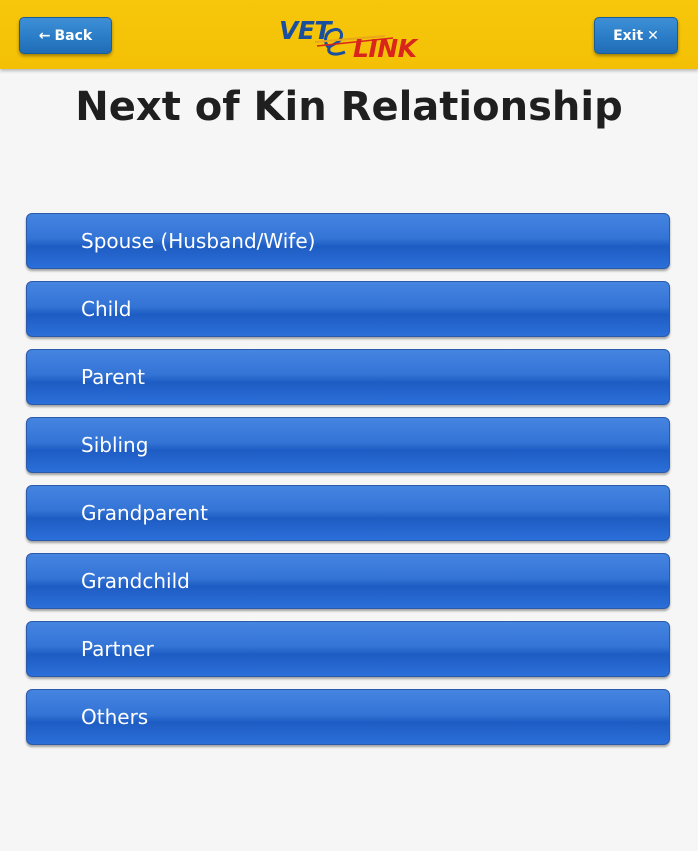 The image size is (698, 851). I want to click on exit-button-label: Exit, so click(628, 35).